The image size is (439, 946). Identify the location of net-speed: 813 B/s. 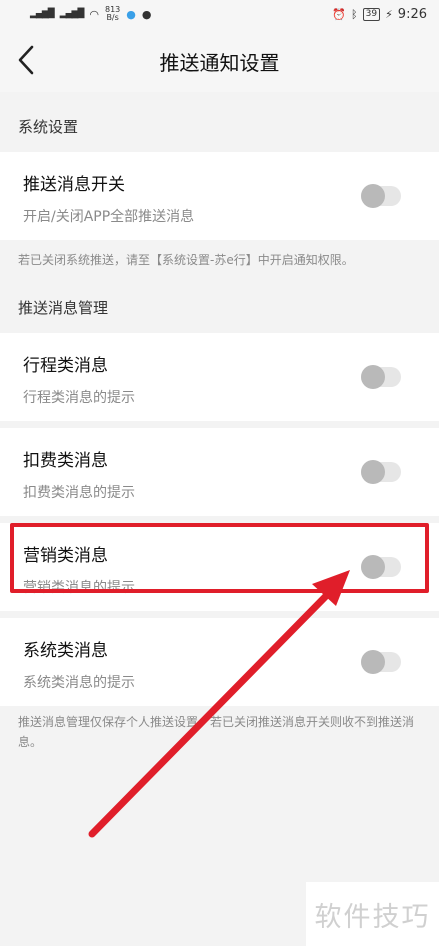
(112, 14).